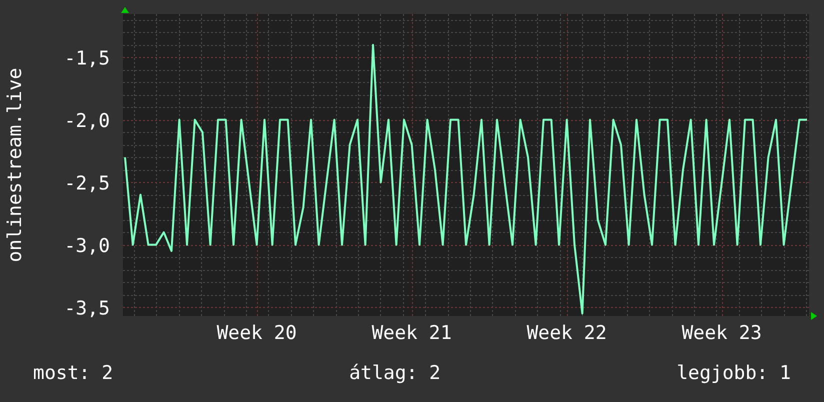 This screenshot has width=824, height=402. Describe the element at coordinates (87, 183) in the screenshot. I see `y-tick-label: -2,5` at that location.